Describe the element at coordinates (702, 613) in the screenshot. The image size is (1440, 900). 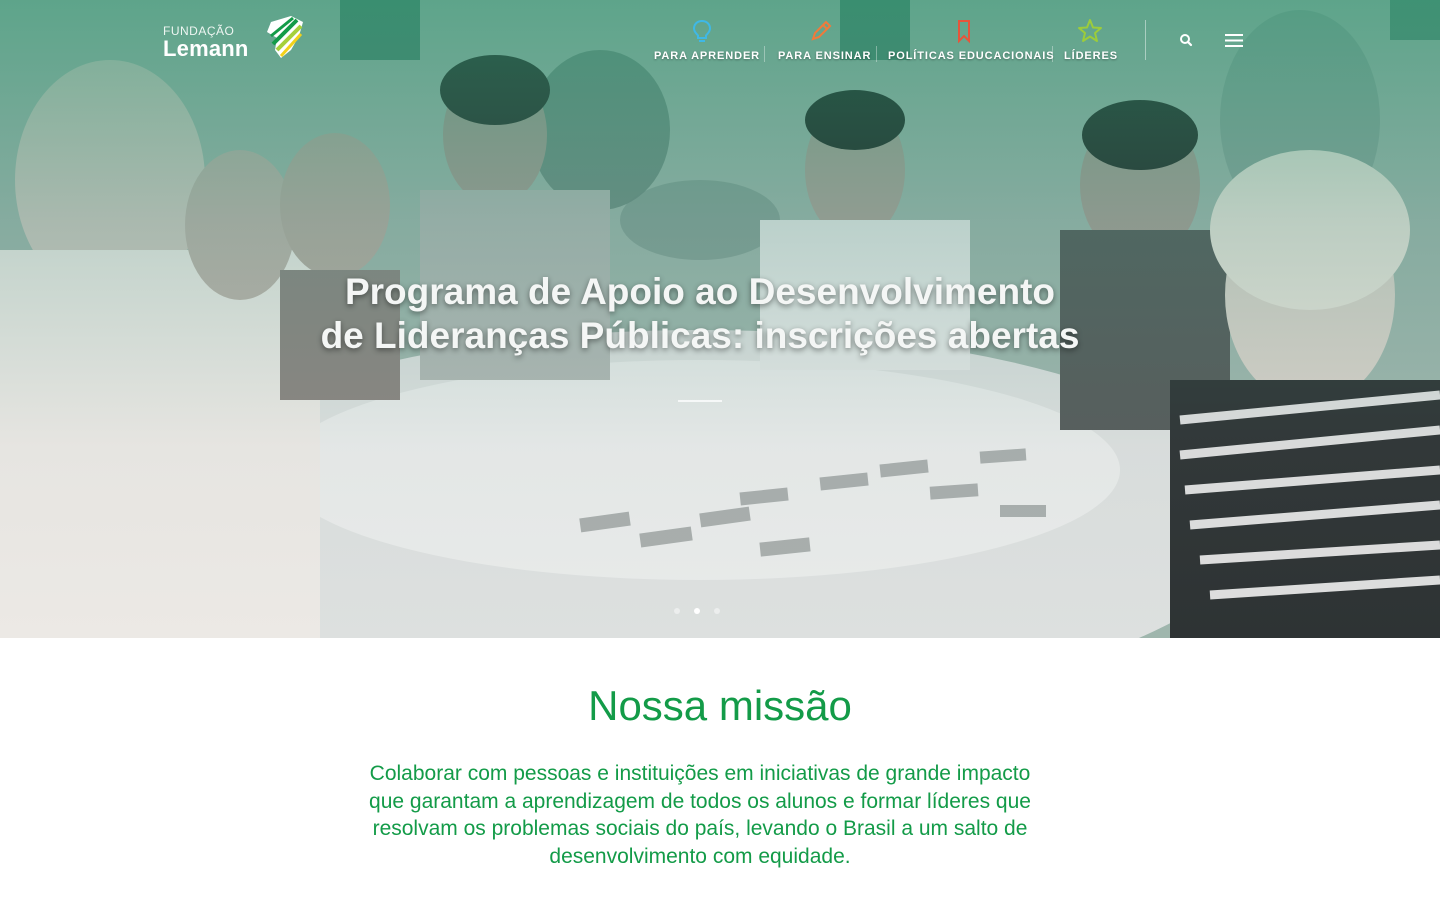
I see `slider-pagination` at that location.